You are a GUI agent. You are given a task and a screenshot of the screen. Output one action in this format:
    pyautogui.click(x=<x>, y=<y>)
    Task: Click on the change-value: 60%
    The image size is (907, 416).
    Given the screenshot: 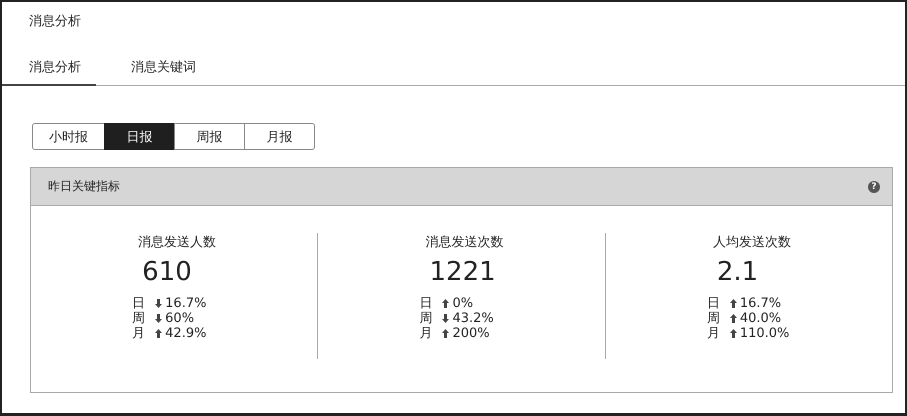 What is the action you would take?
    pyautogui.click(x=179, y=318)
    